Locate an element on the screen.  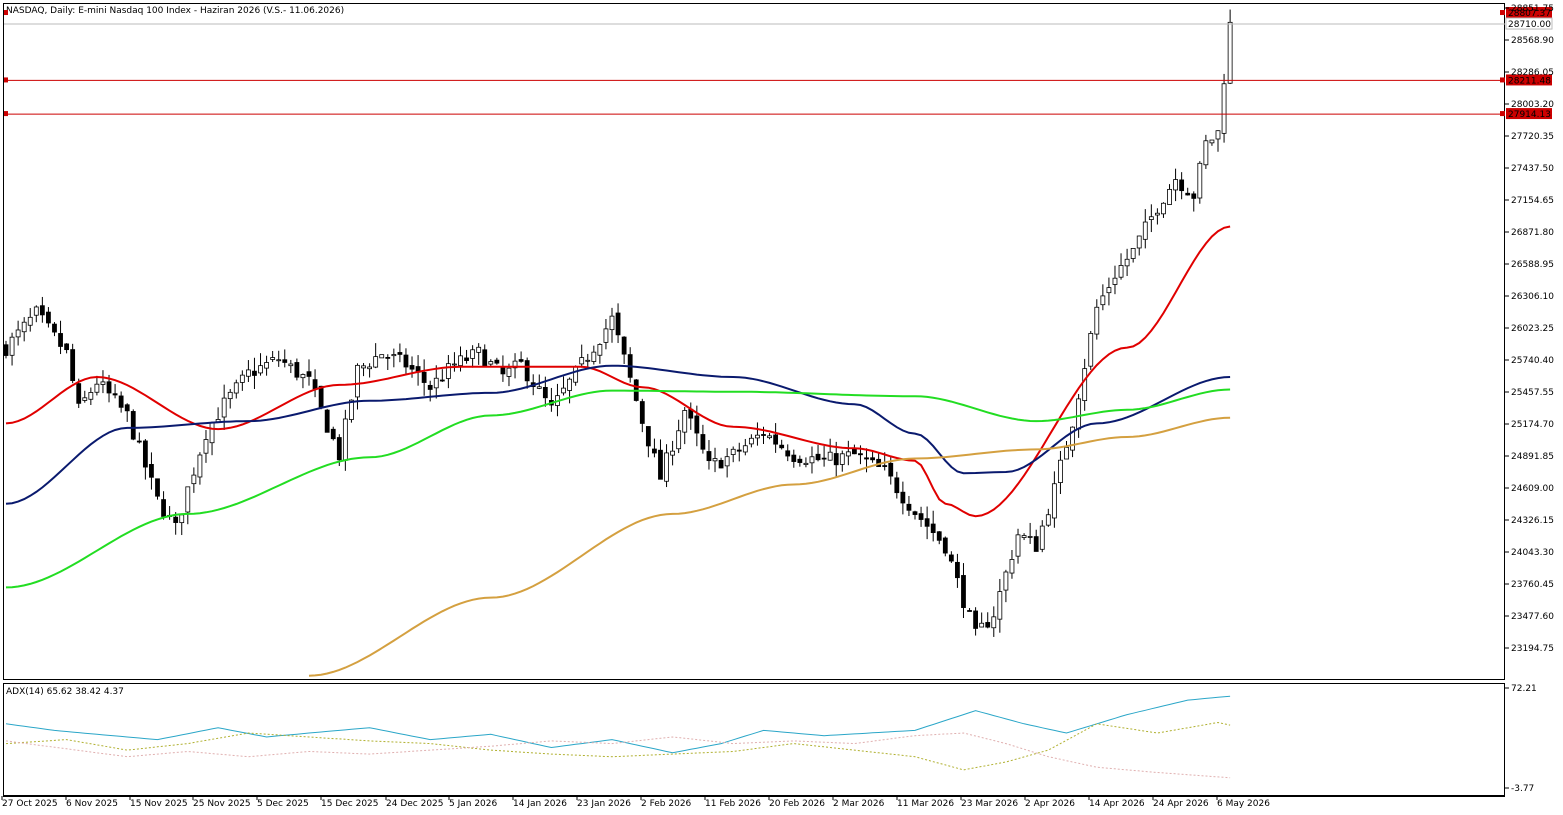
price-tick-label: 28286.05 is located at coordinates (1532, 73).